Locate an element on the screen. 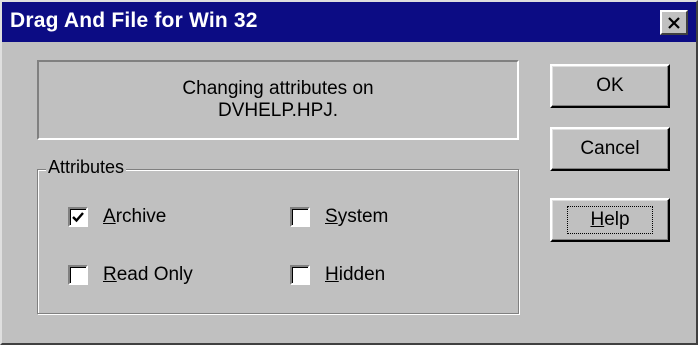 The image size is (698, 345). system-label: System is located at coordinates (357, 216).